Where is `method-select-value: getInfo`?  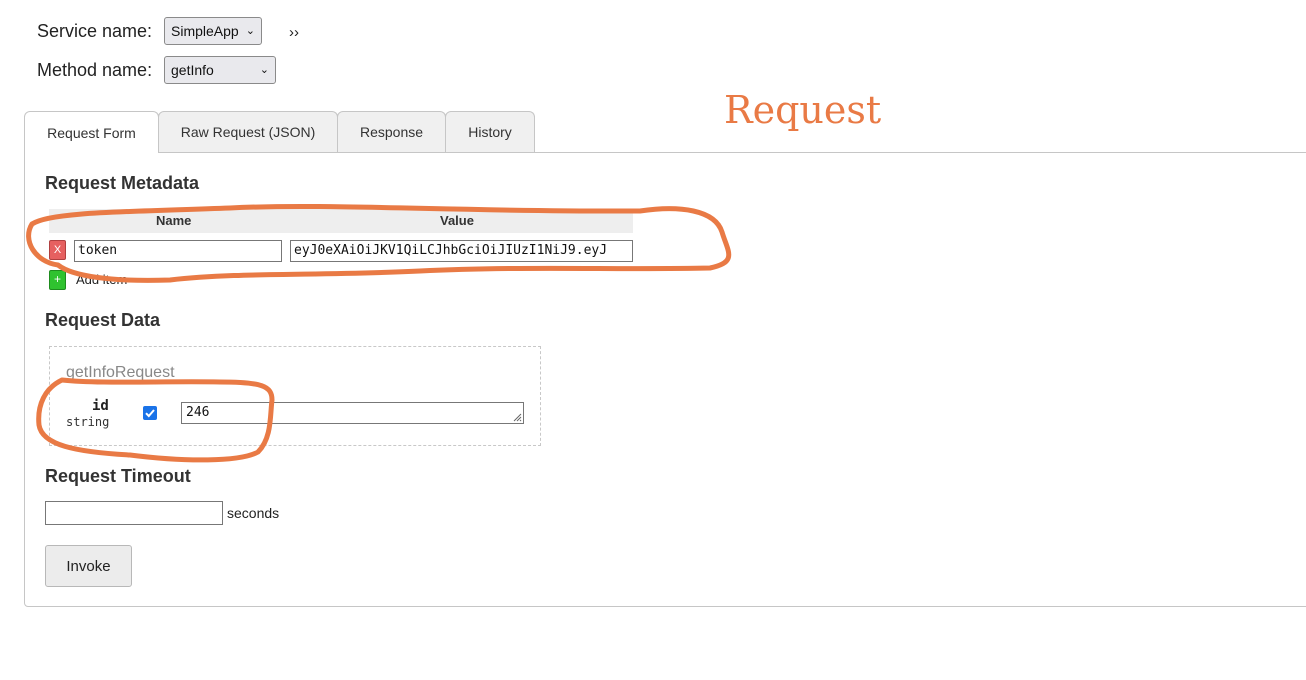
method-select-value: getInfo is located at coordinates (192, 70).